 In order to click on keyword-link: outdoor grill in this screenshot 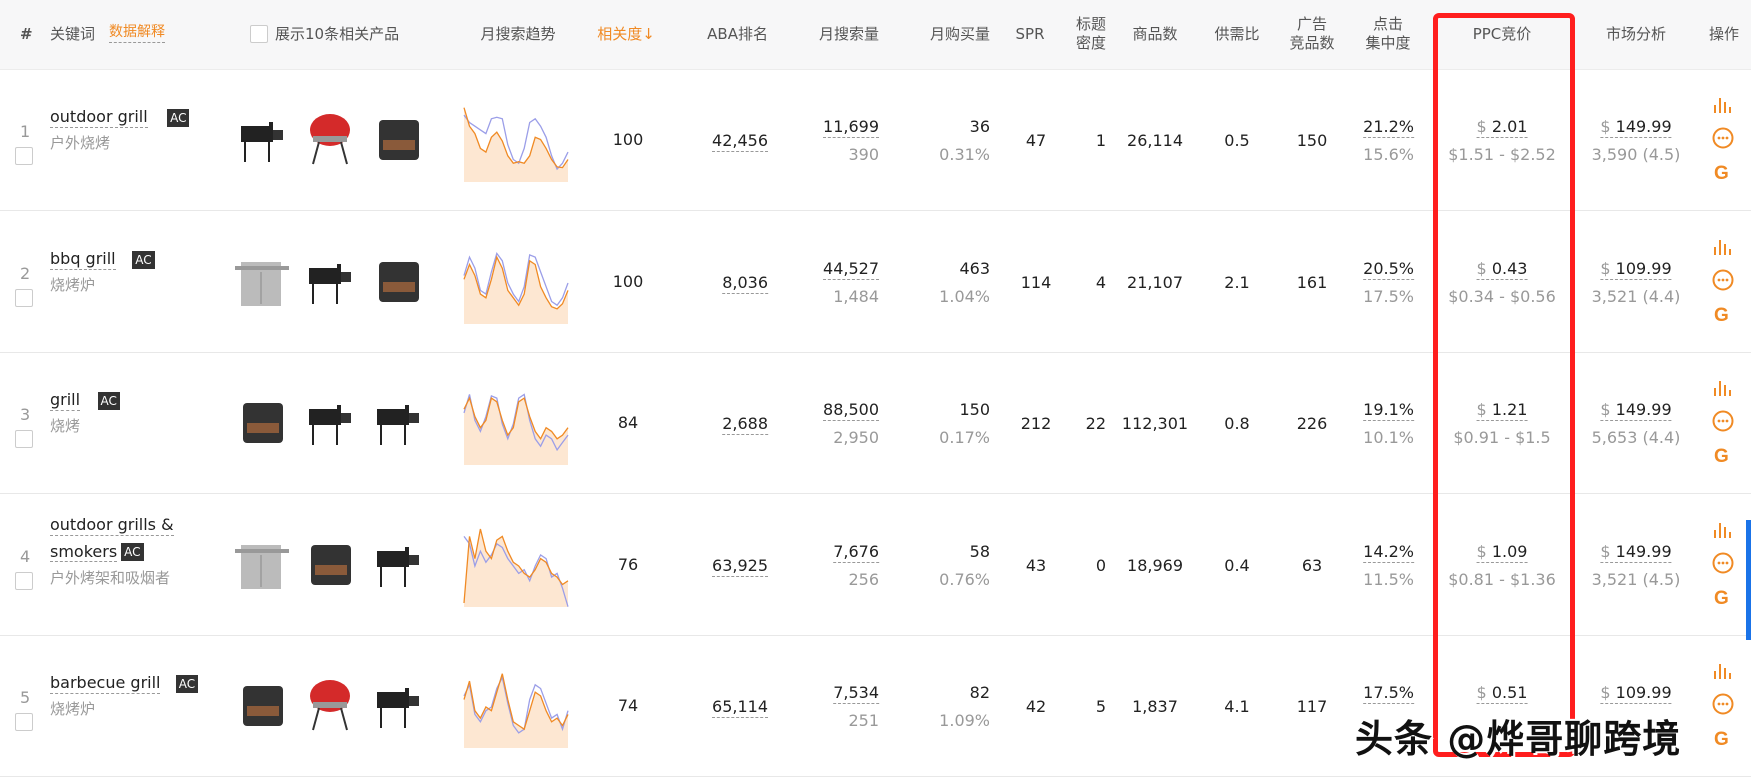, I will do `click(99, 117)`.